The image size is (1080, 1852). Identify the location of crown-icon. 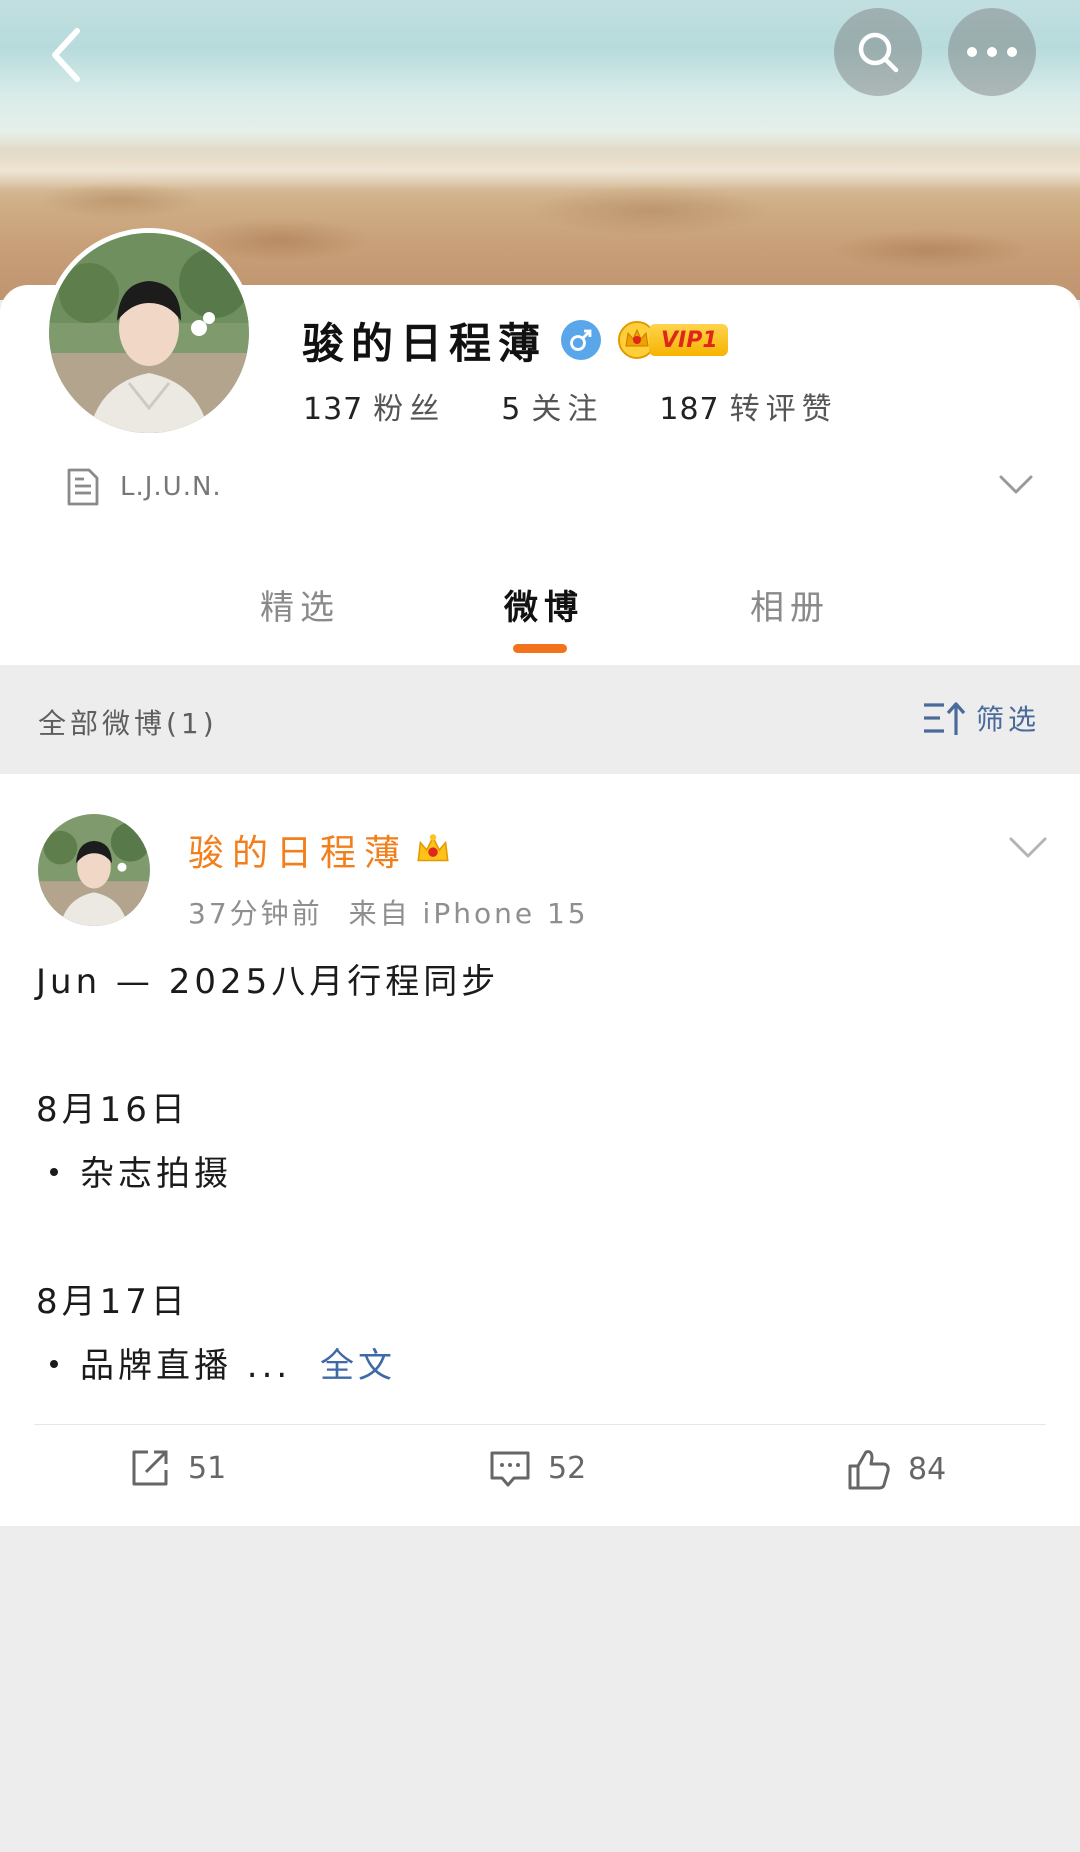
(433, 848).